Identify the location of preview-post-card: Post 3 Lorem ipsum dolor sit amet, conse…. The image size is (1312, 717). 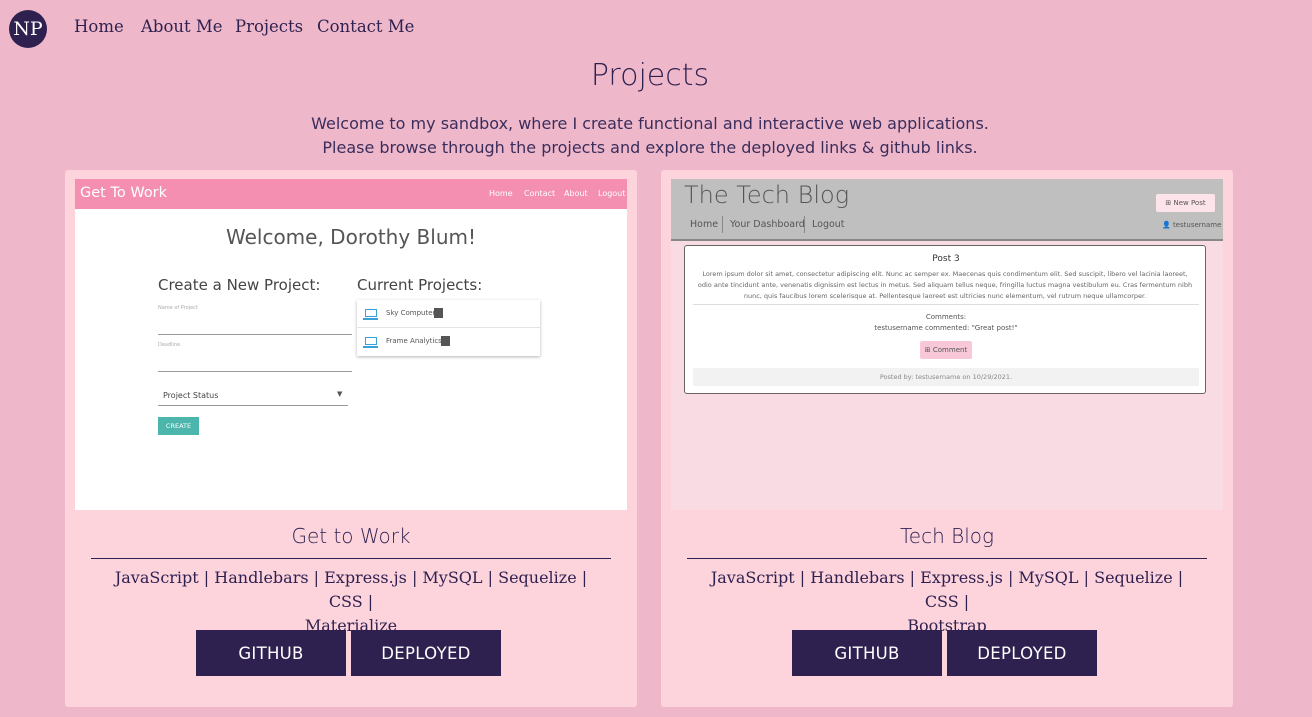
(945, 319).